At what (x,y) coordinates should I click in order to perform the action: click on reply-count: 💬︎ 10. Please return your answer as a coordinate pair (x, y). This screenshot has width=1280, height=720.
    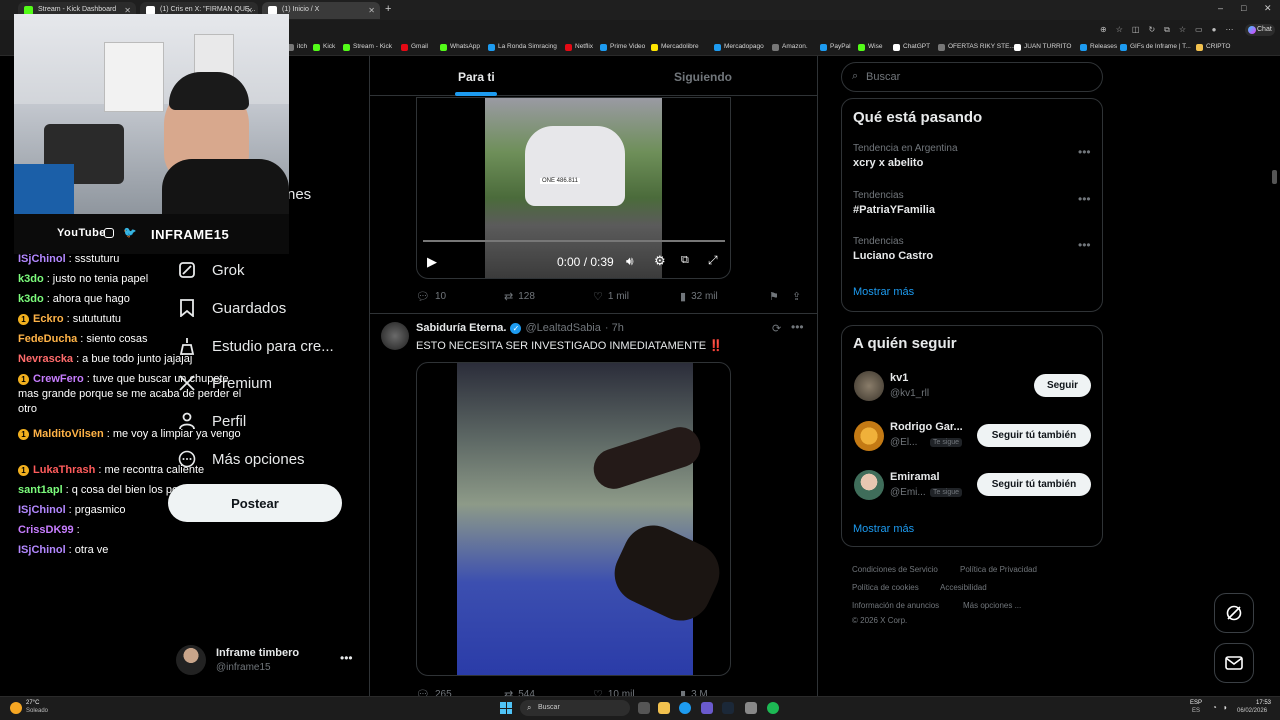
    Looking at the image, I should click on (431, 296).